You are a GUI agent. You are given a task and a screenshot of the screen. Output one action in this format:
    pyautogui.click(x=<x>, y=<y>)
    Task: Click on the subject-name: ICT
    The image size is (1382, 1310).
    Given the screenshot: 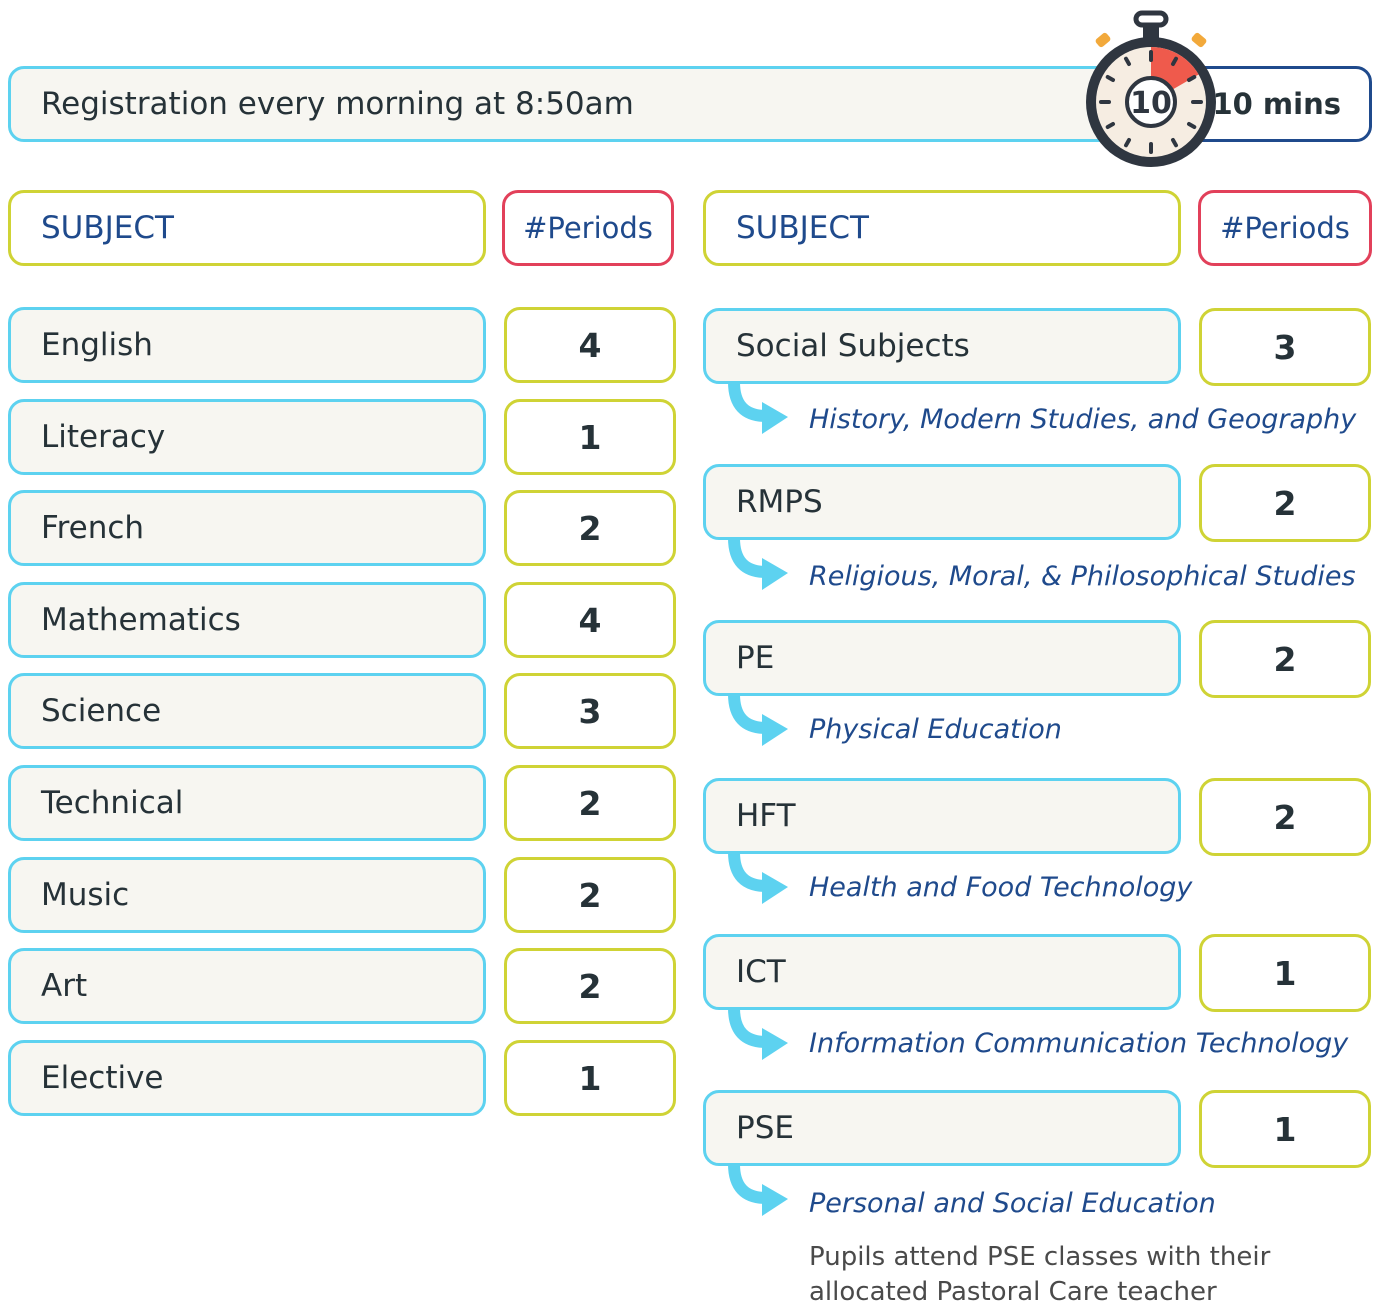 What is the action you would take?
    pyautogui.click(x=761, y=972)
    